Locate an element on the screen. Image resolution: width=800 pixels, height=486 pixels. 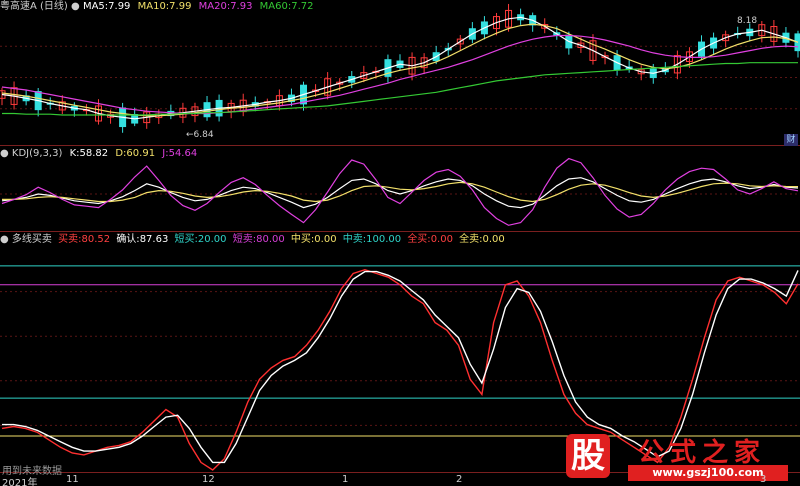
kdj-d-line is located at coordinates (400, 192).